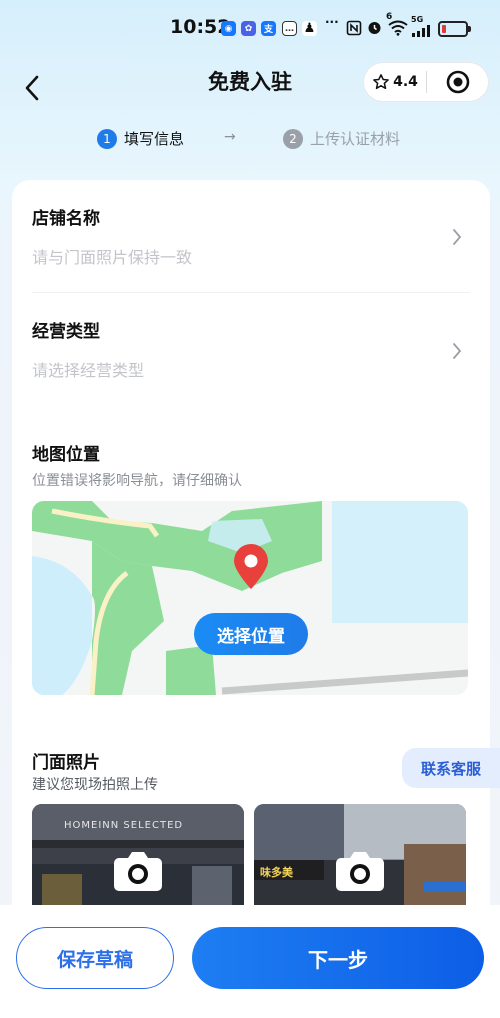  Describe the element at coordinates (309, 28) in the screenshot. I see `qq-icon: ♟` at that location.